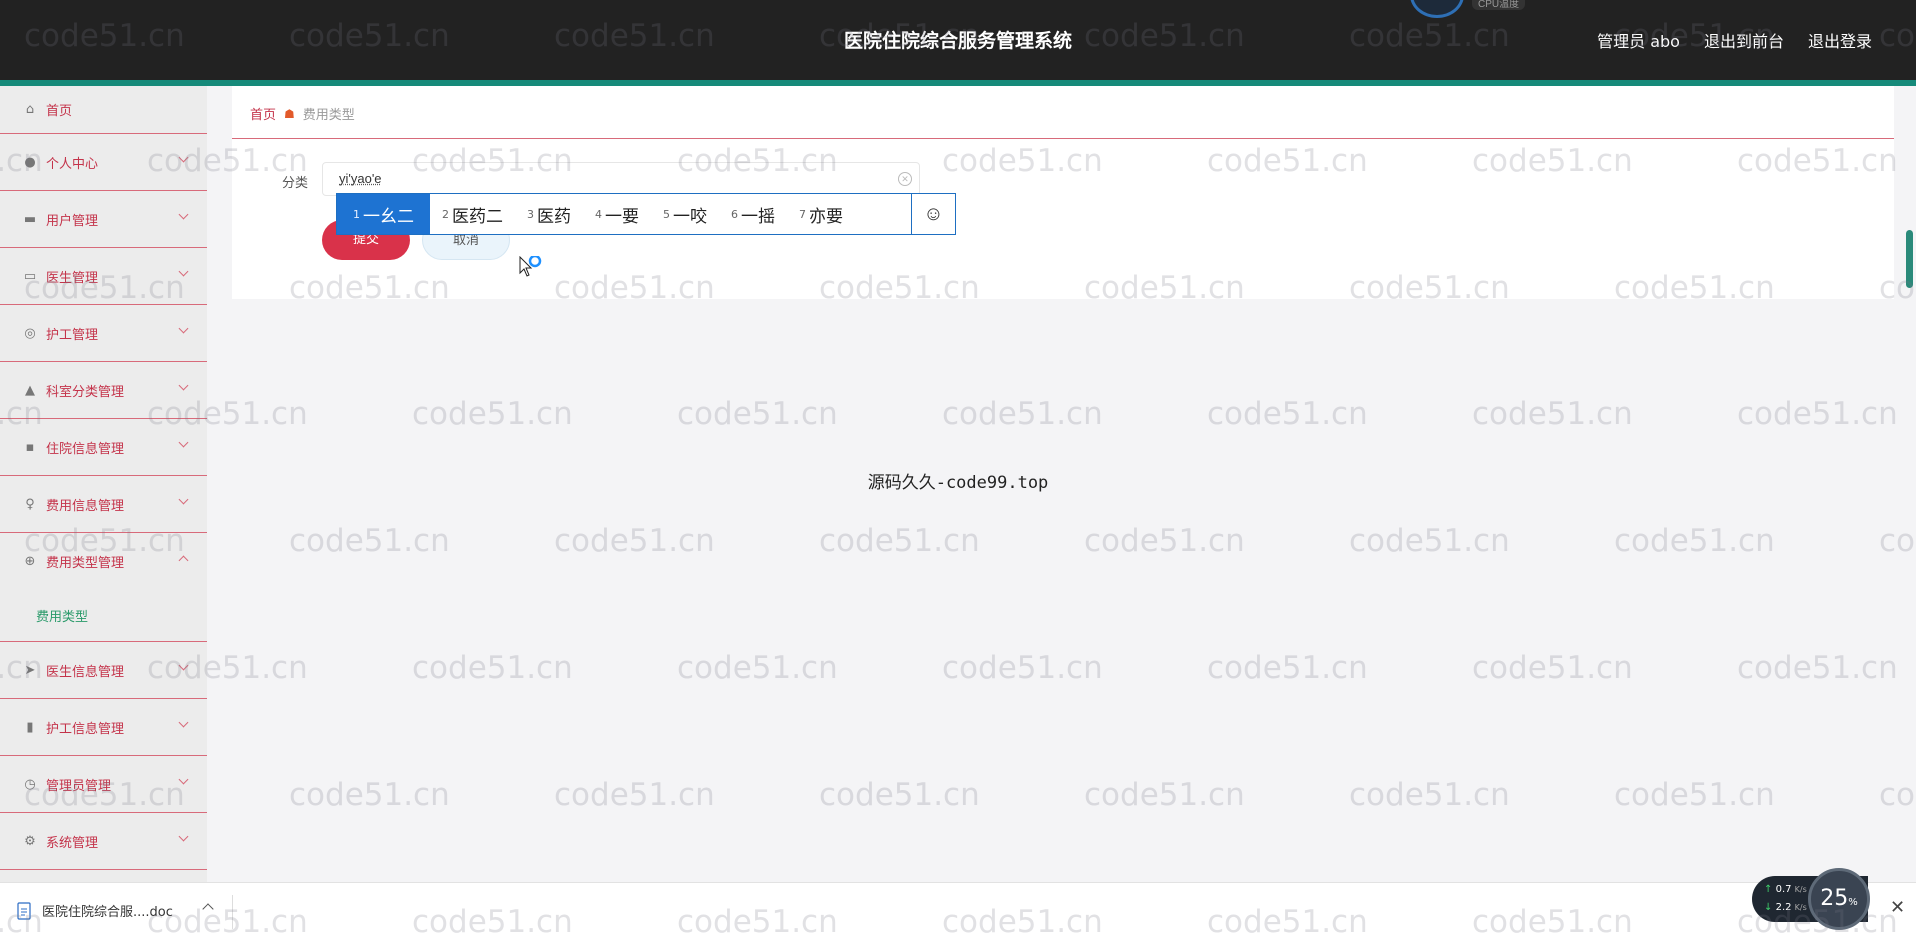 The image size is (1916, 938). I want to click on chat-icon: ▪, so click(30, 447).